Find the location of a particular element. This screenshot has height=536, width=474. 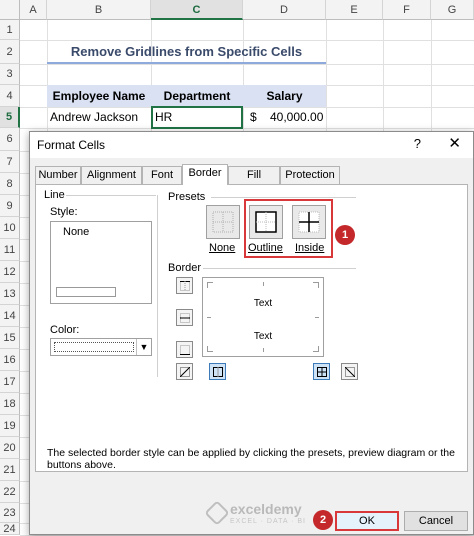

tab-number: Number is located at coordinates (58, 175).